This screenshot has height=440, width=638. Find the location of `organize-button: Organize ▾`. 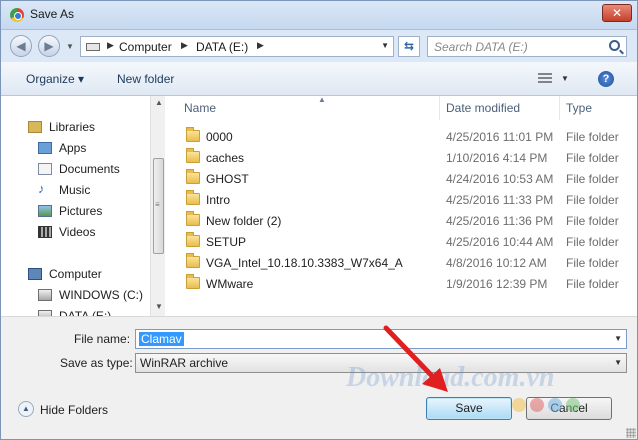

organize-button: Organize ▾ is located at coordinates (55, 79).